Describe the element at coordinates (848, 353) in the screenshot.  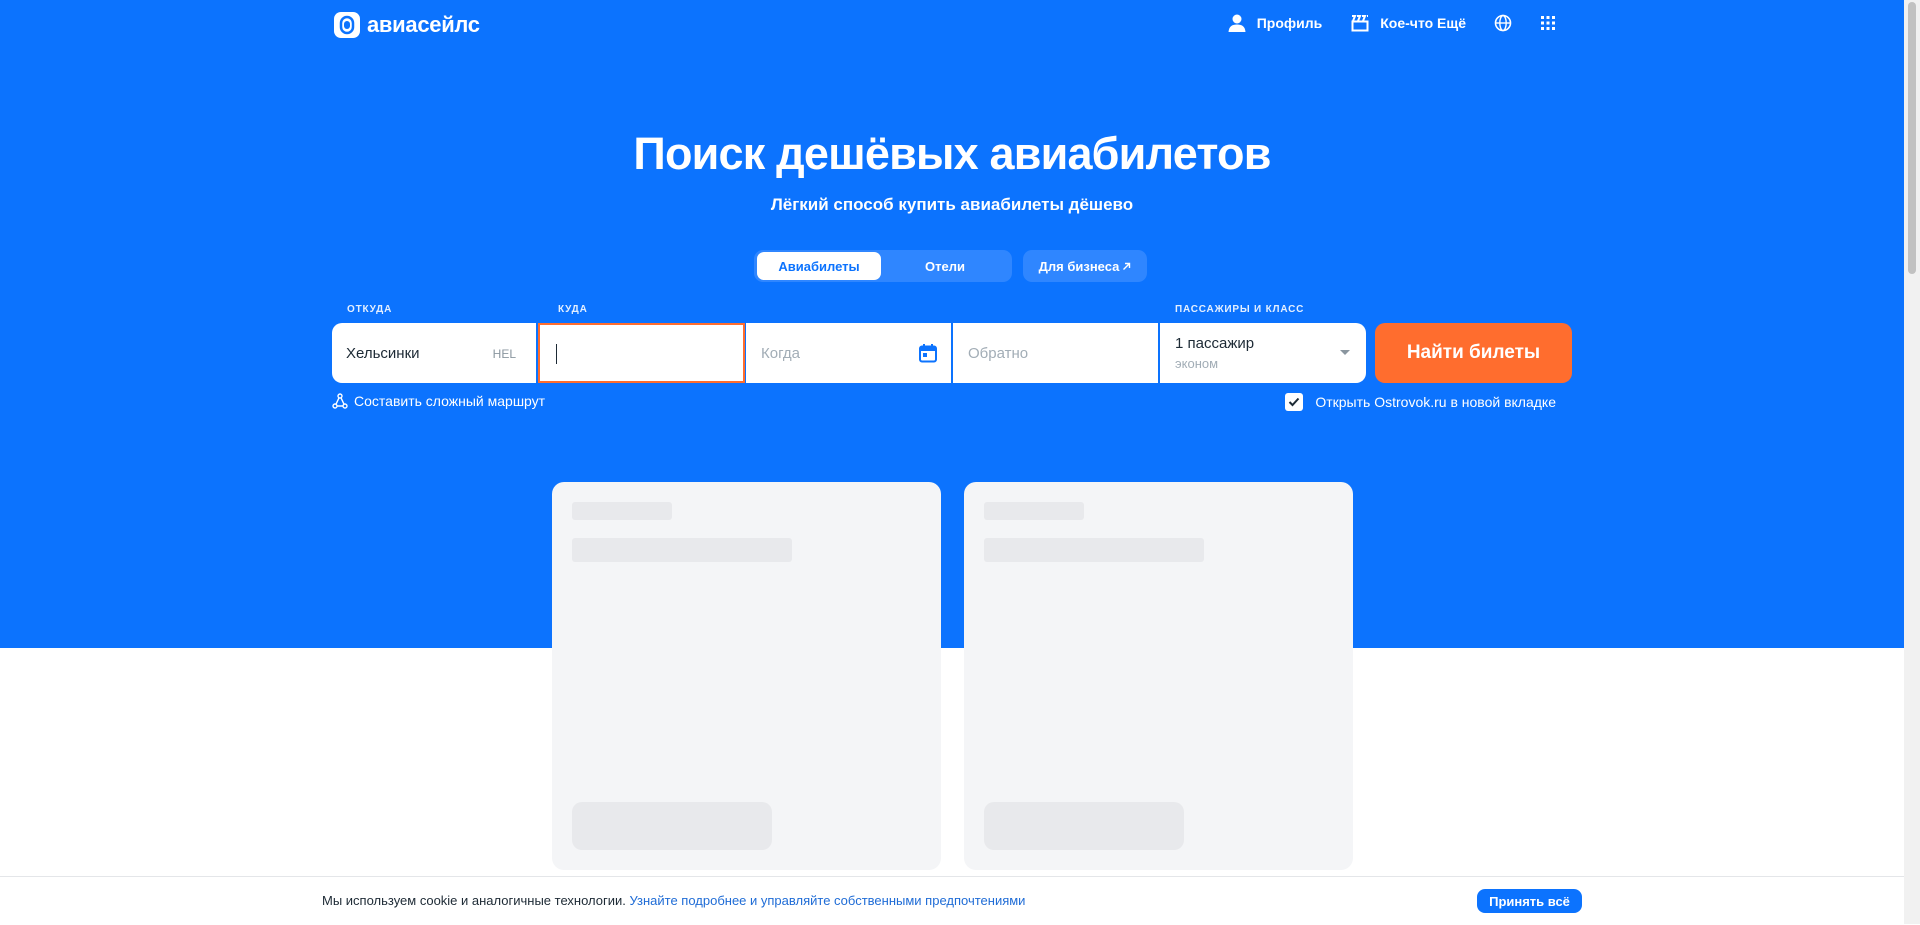
I see `depart-date-field: Когда` at that location.